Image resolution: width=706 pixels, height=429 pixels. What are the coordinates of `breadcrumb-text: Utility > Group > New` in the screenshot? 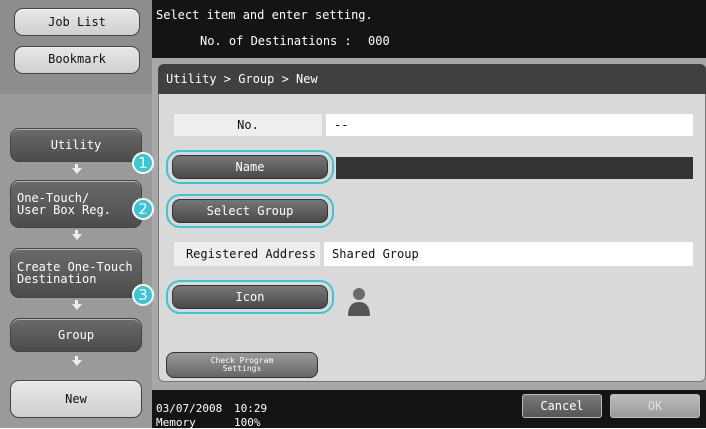 It's located at (242, 79).